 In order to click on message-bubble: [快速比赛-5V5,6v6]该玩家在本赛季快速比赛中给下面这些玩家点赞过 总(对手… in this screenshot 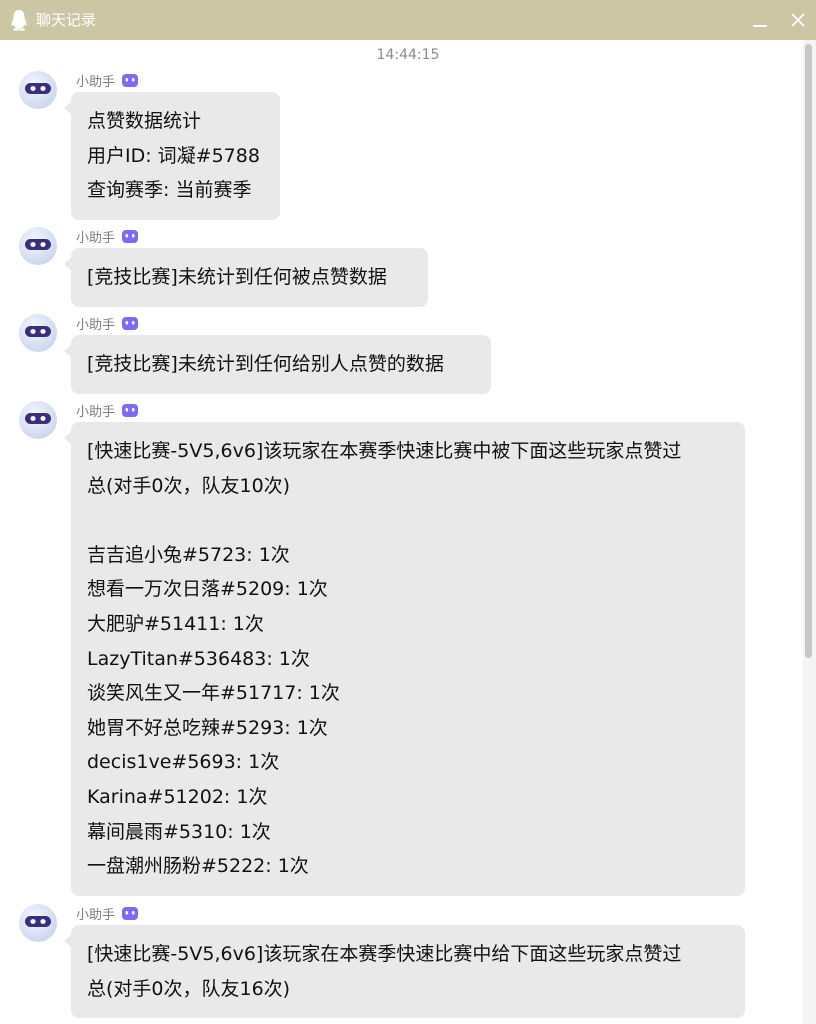, I will do `click(404, 972)`.